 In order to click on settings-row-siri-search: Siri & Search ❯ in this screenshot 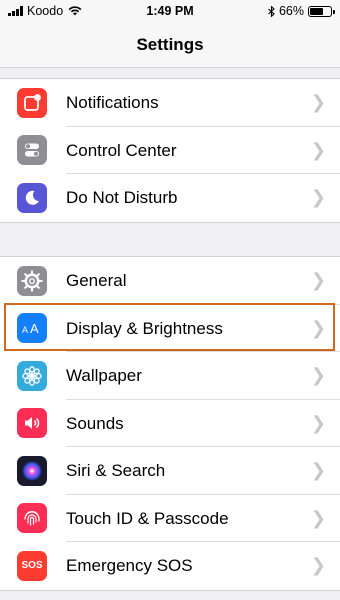, I will do `click(170, 471)`.